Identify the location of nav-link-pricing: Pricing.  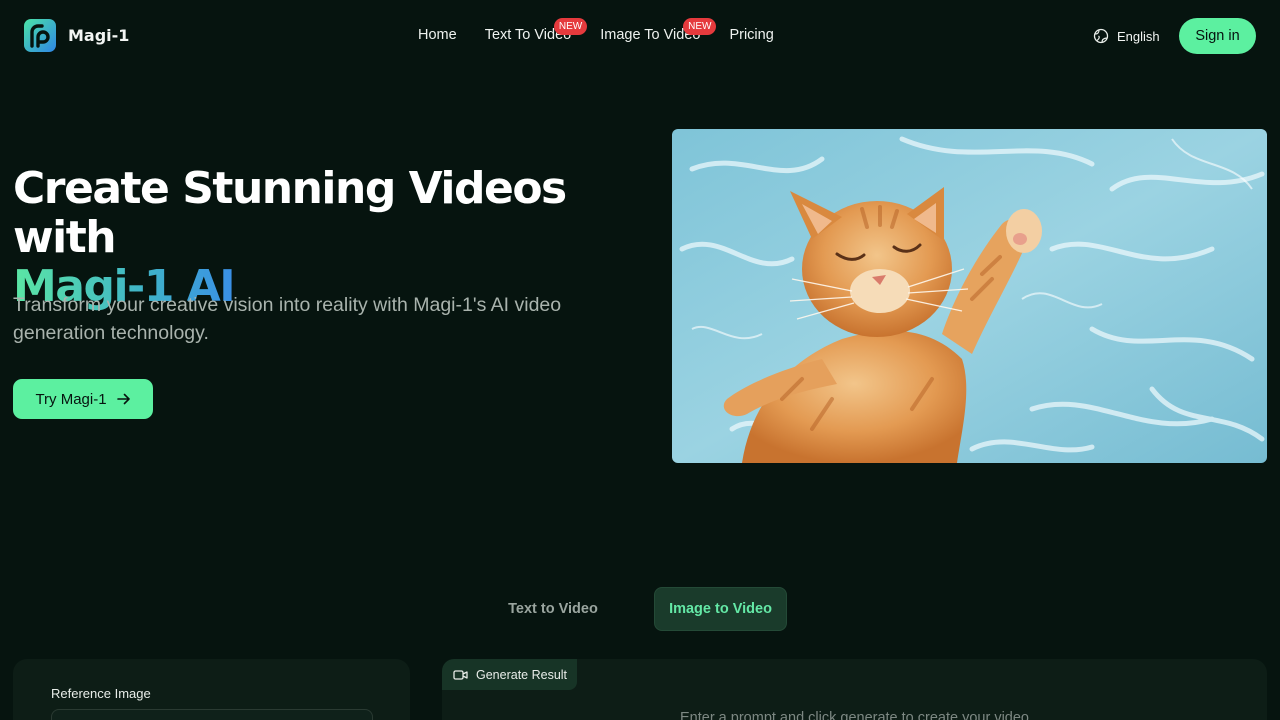
(751, 35).